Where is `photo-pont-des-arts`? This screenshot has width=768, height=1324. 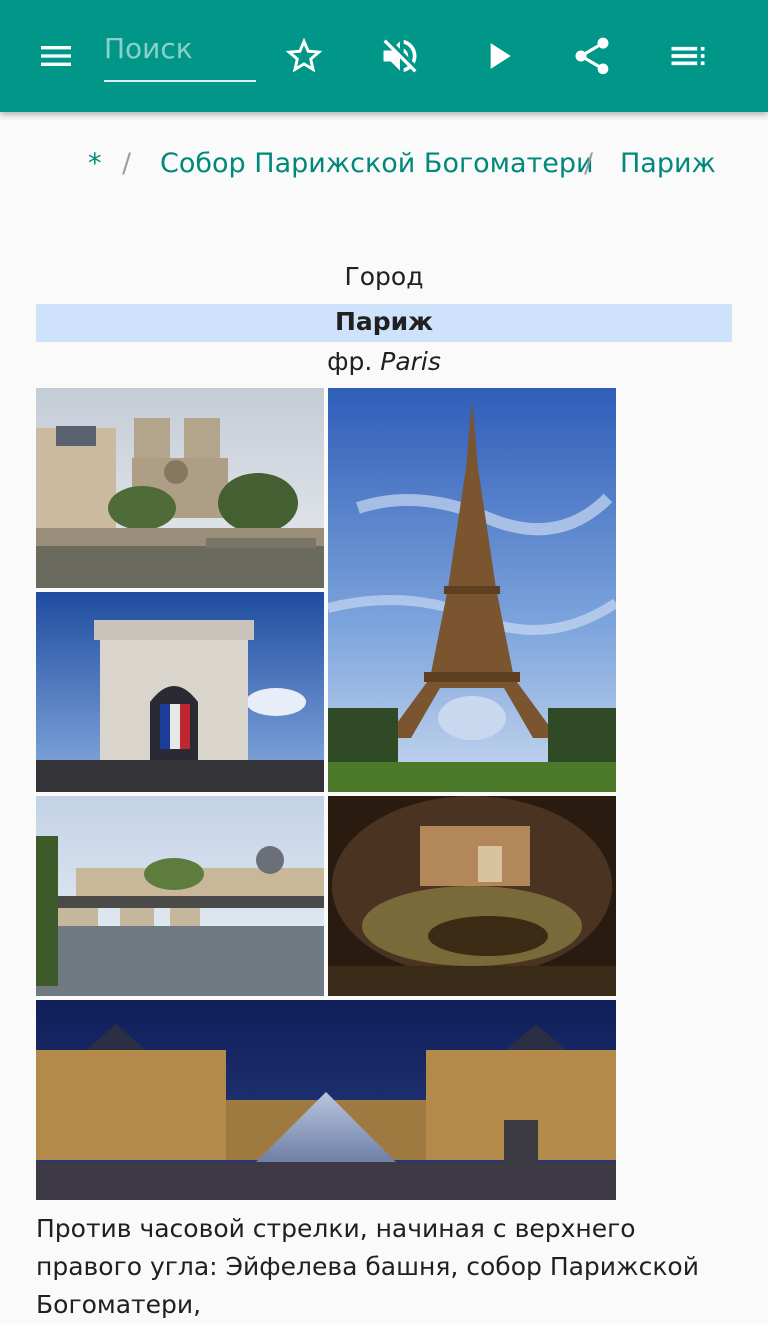 photo-pont-des-arts is located at coordinates (180, 896).